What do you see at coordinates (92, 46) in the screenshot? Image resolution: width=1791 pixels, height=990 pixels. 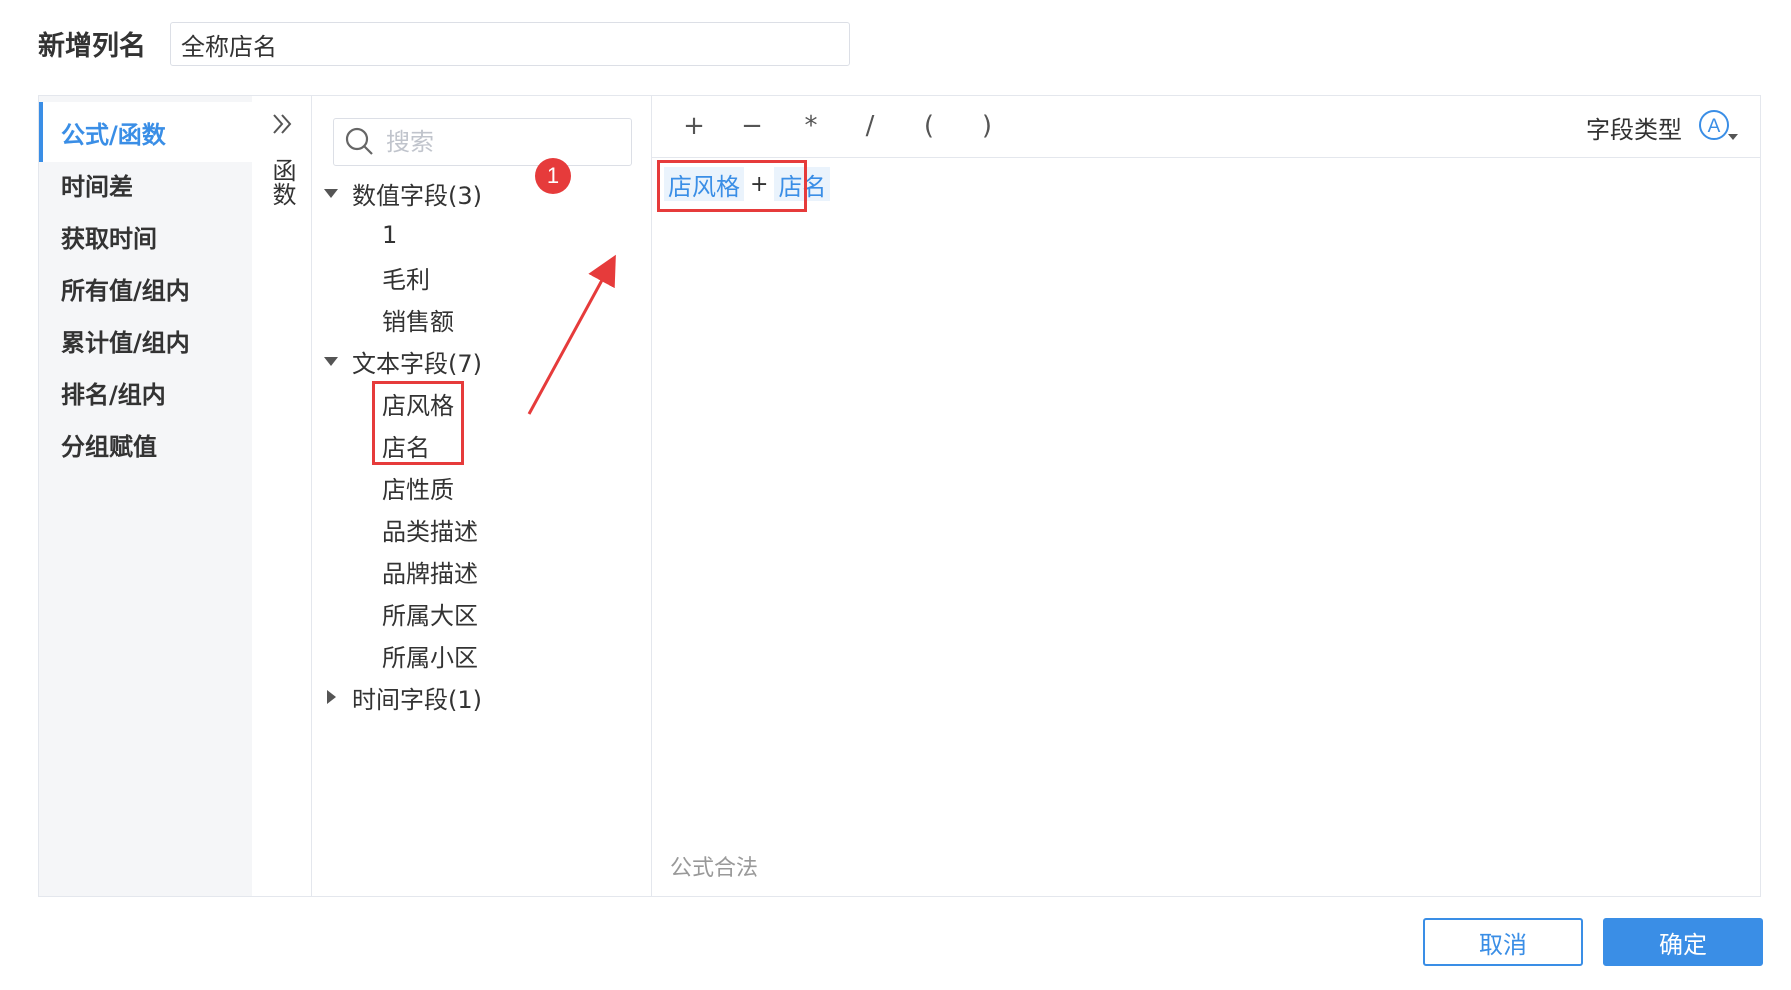 I see `page-title: 新增列名` at bounding box center [92, 46].